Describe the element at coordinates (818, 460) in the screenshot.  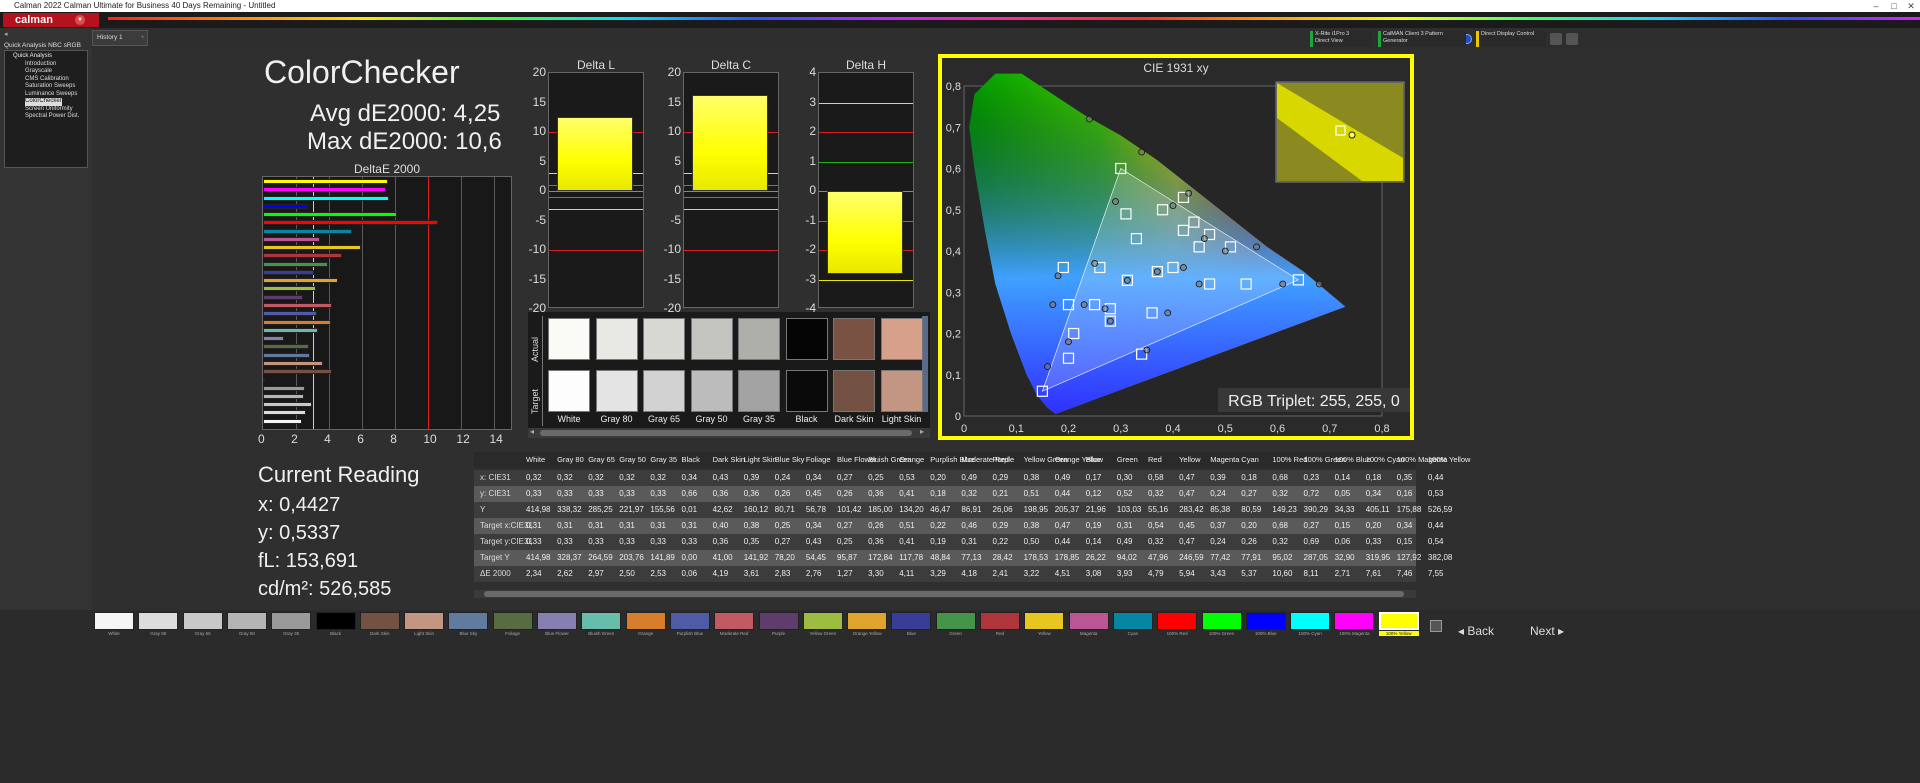
I see `table-column-header: Foliage` at that location.